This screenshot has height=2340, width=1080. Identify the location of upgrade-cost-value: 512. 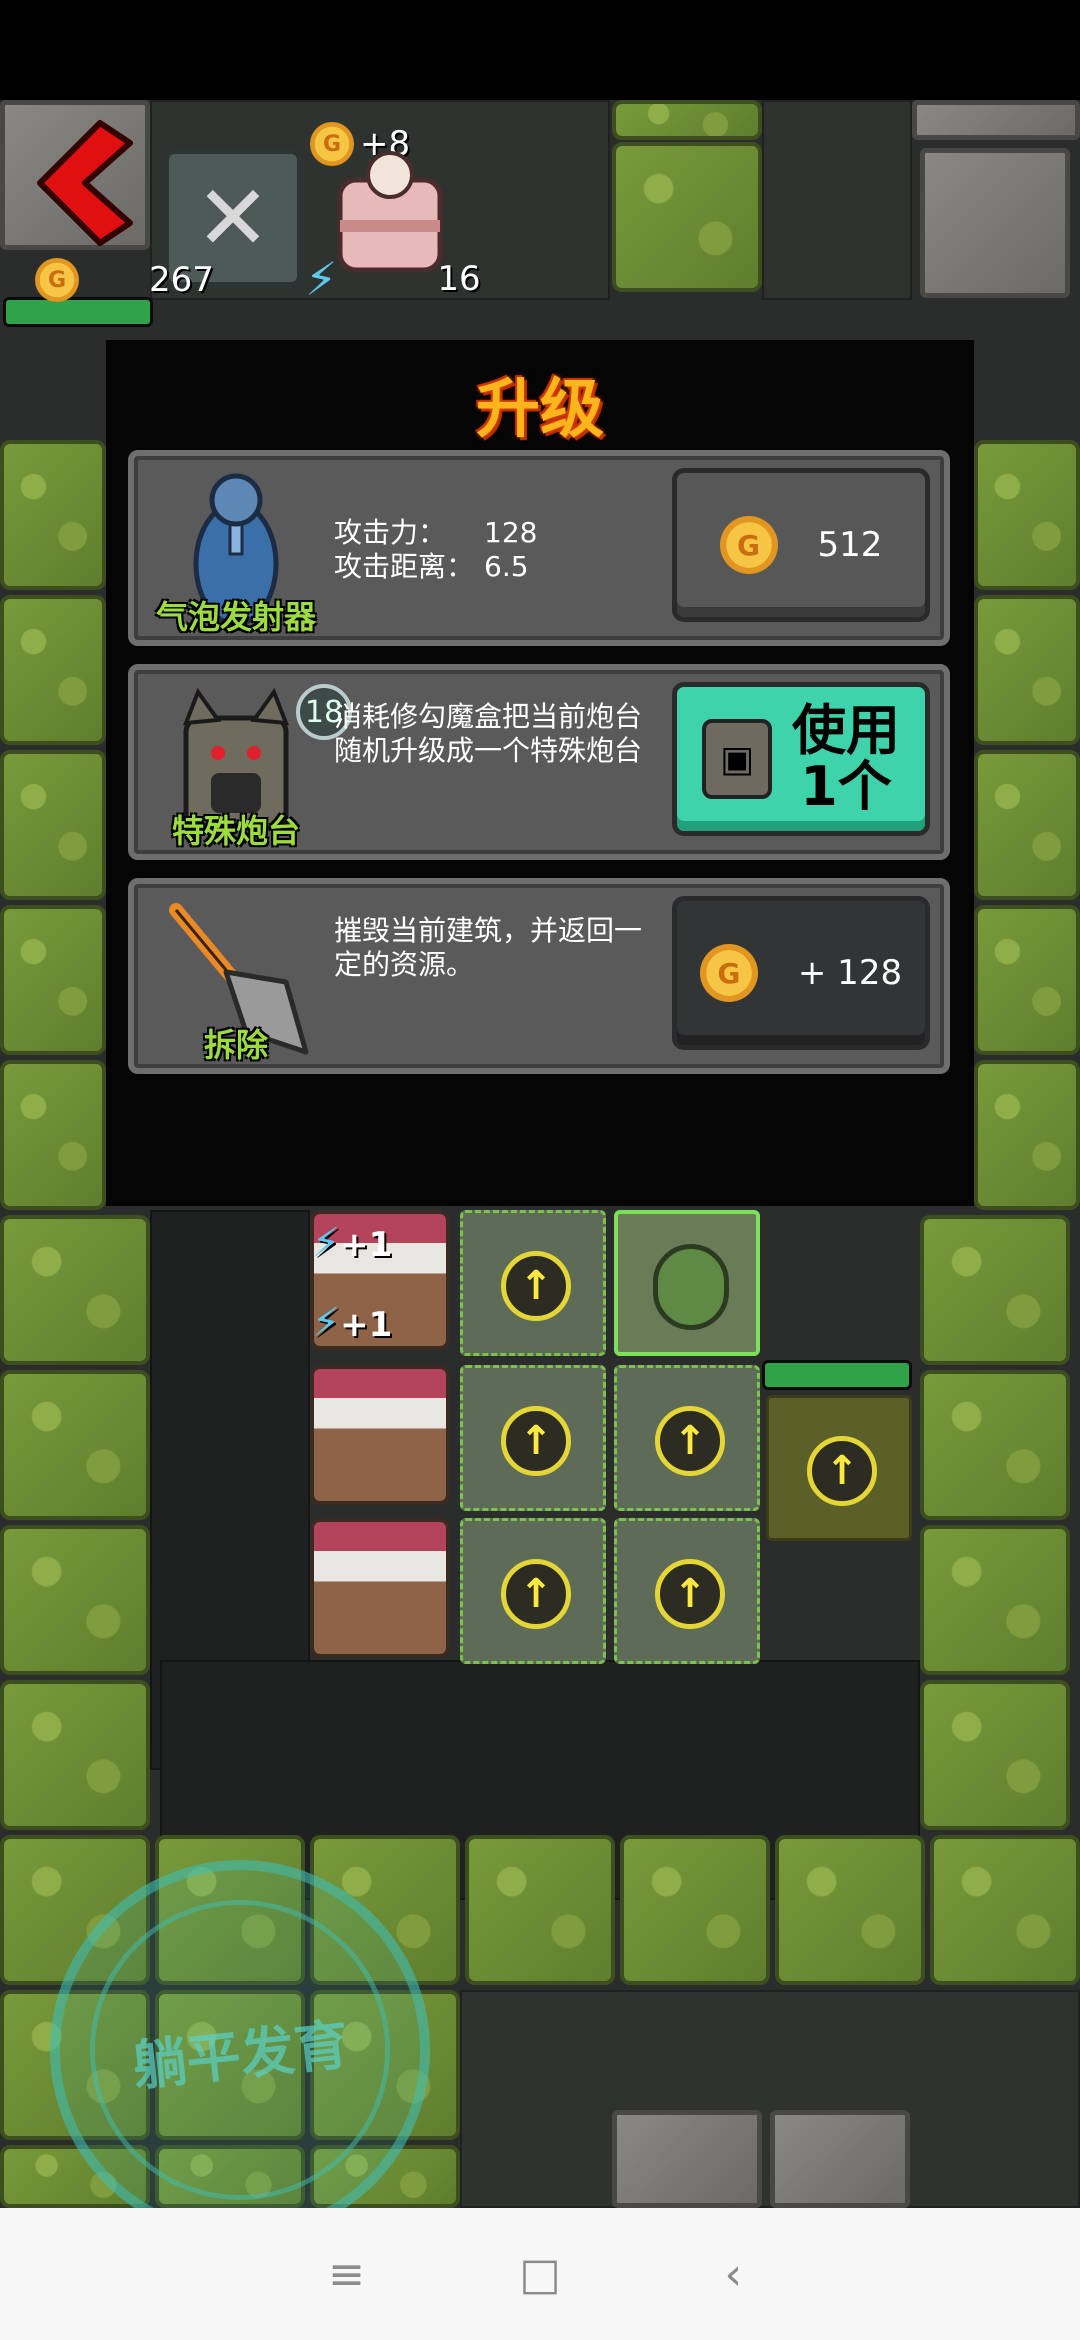
(850, 545).